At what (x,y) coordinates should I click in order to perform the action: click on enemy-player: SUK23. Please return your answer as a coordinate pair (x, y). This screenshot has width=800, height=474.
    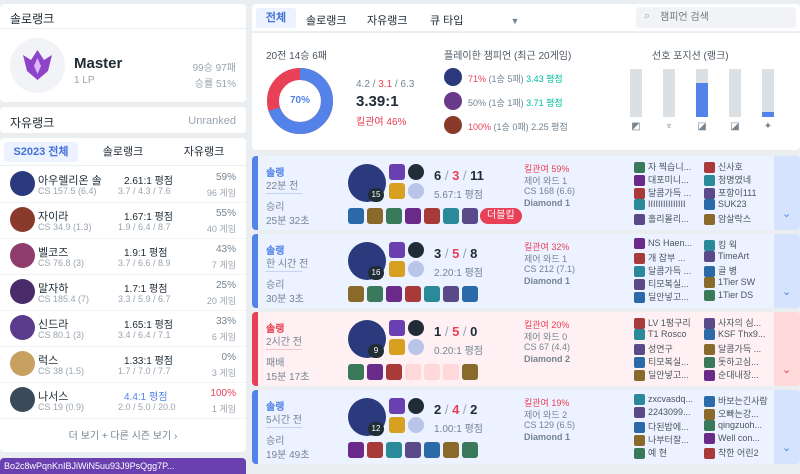
    Looking at the image, I should click on (741, 205).